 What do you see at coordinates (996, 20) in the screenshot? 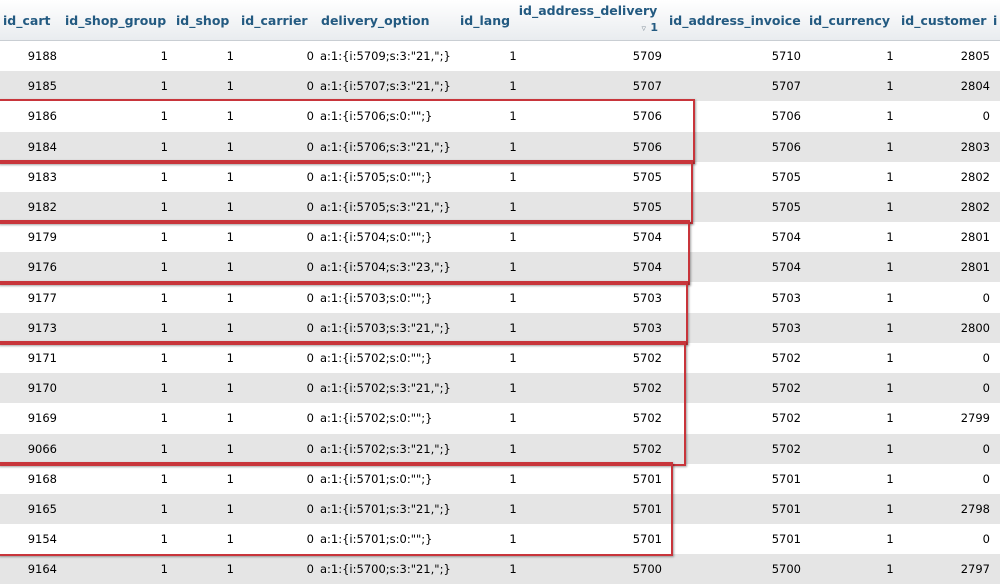
I see `column-header-next: i` at bounding box center [996, 20].